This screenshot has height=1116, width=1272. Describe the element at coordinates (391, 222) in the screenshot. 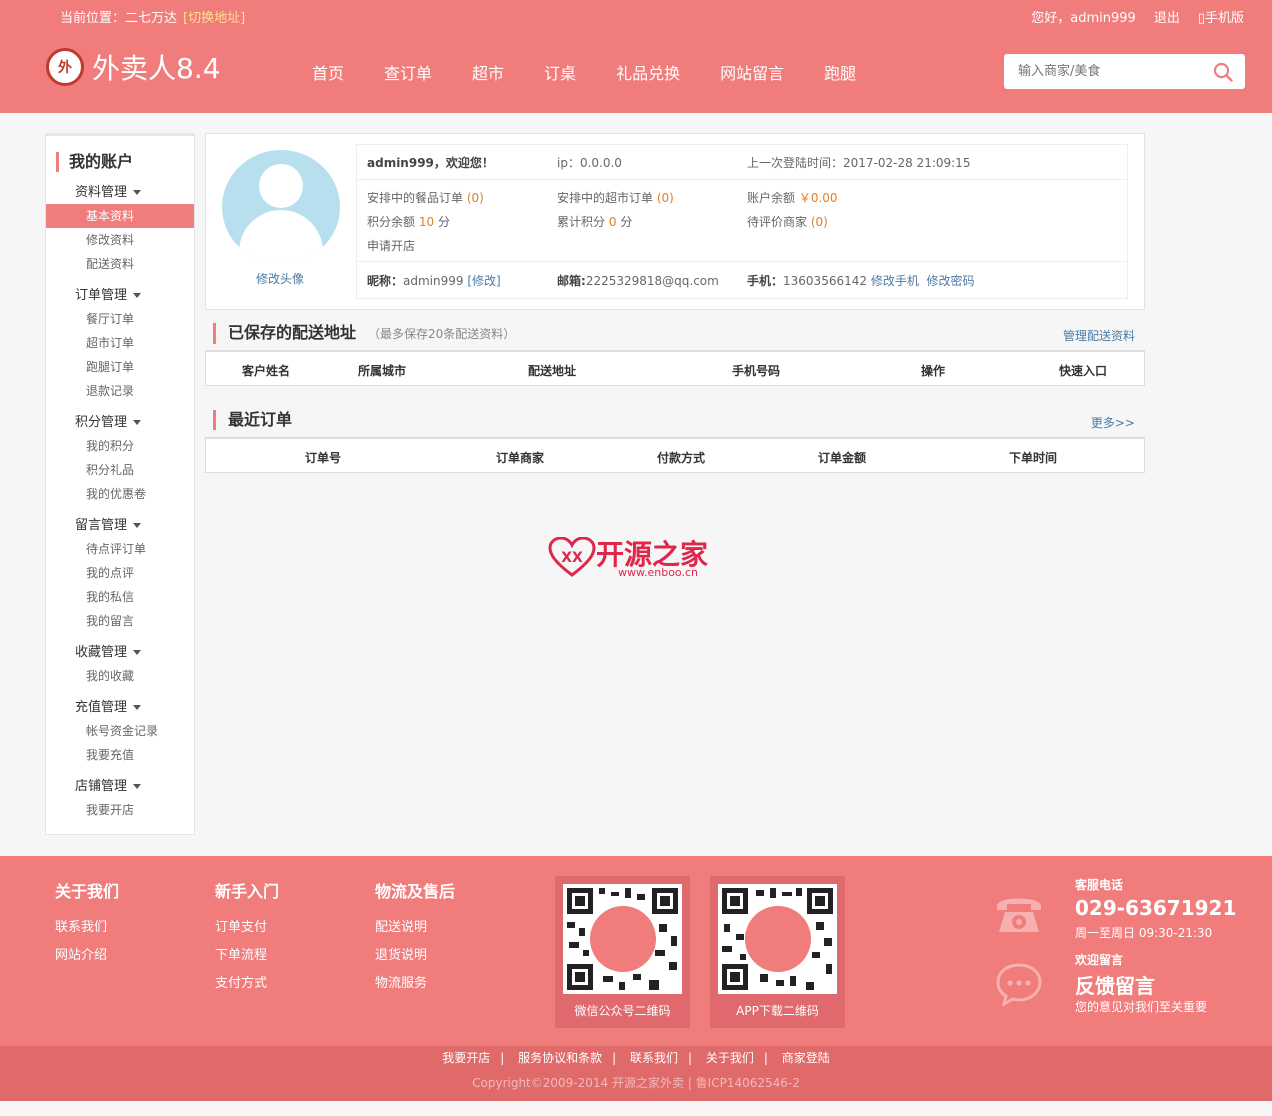

I see `points-label: 积分余额` at that location.